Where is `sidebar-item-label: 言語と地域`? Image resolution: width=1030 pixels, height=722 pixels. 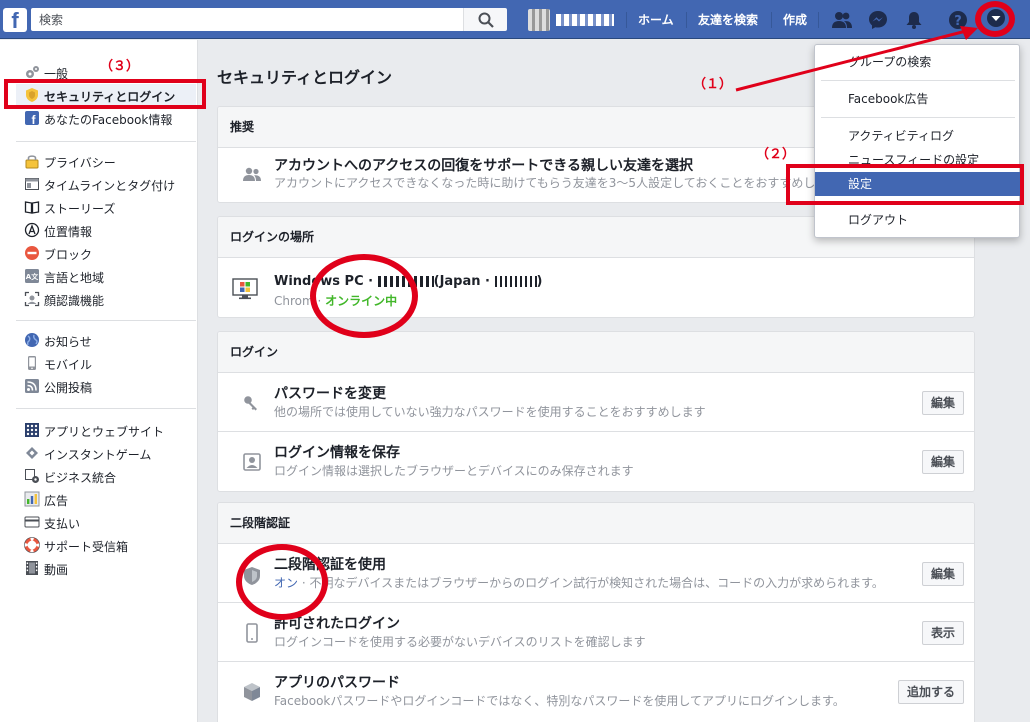 sidebar-item-label: 言語と地域 is located at coordinates (74, 278).